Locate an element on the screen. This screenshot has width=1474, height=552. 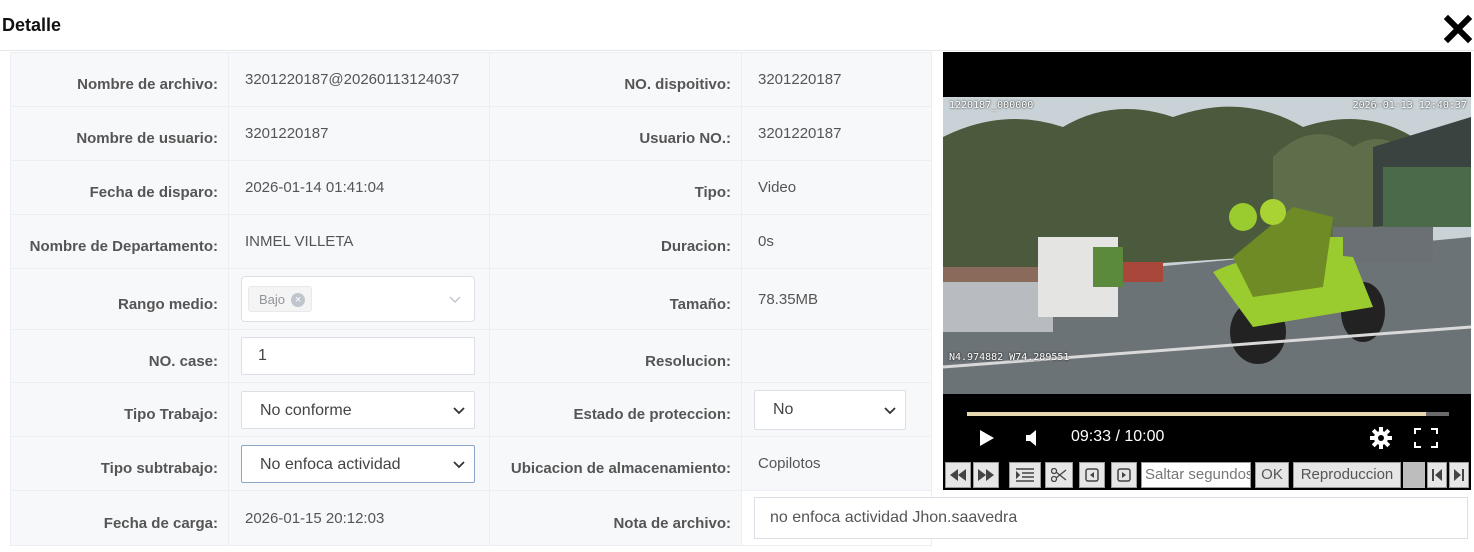
progress-bar is located at coordinates (1208, 414).